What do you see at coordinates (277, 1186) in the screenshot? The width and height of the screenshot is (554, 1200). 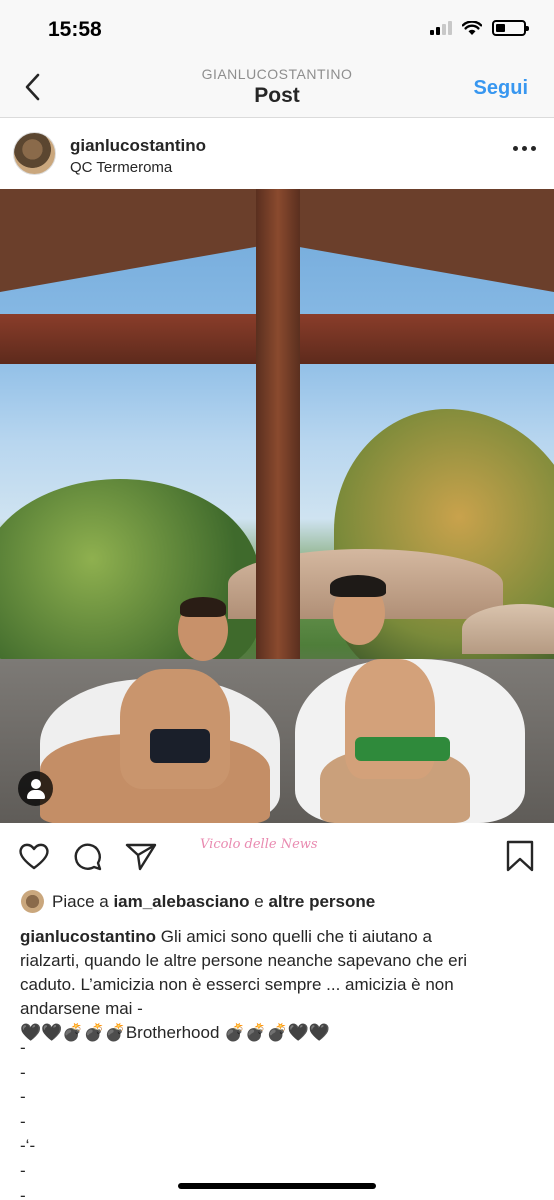 I see `home-indicator` at bounding box center [277, 1186].